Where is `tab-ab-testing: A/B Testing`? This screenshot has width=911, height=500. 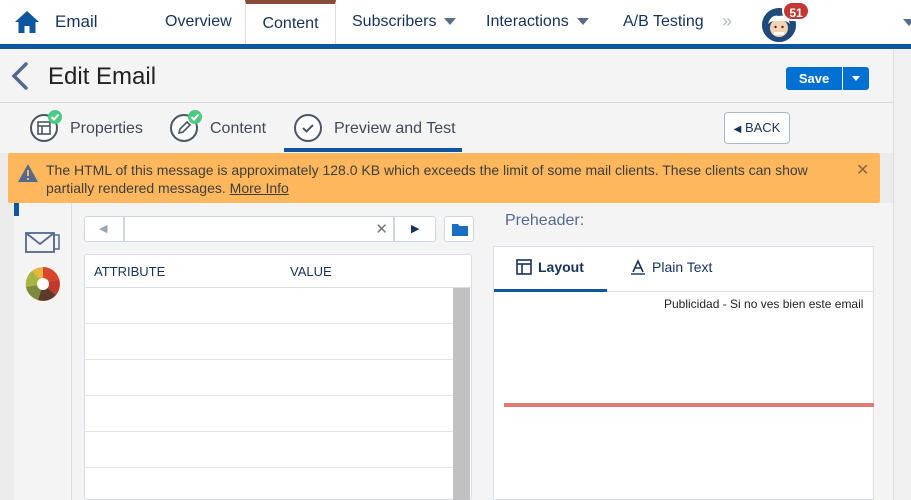 tab-ab-testing: A/B Testing is located at coordinates (663, 22).